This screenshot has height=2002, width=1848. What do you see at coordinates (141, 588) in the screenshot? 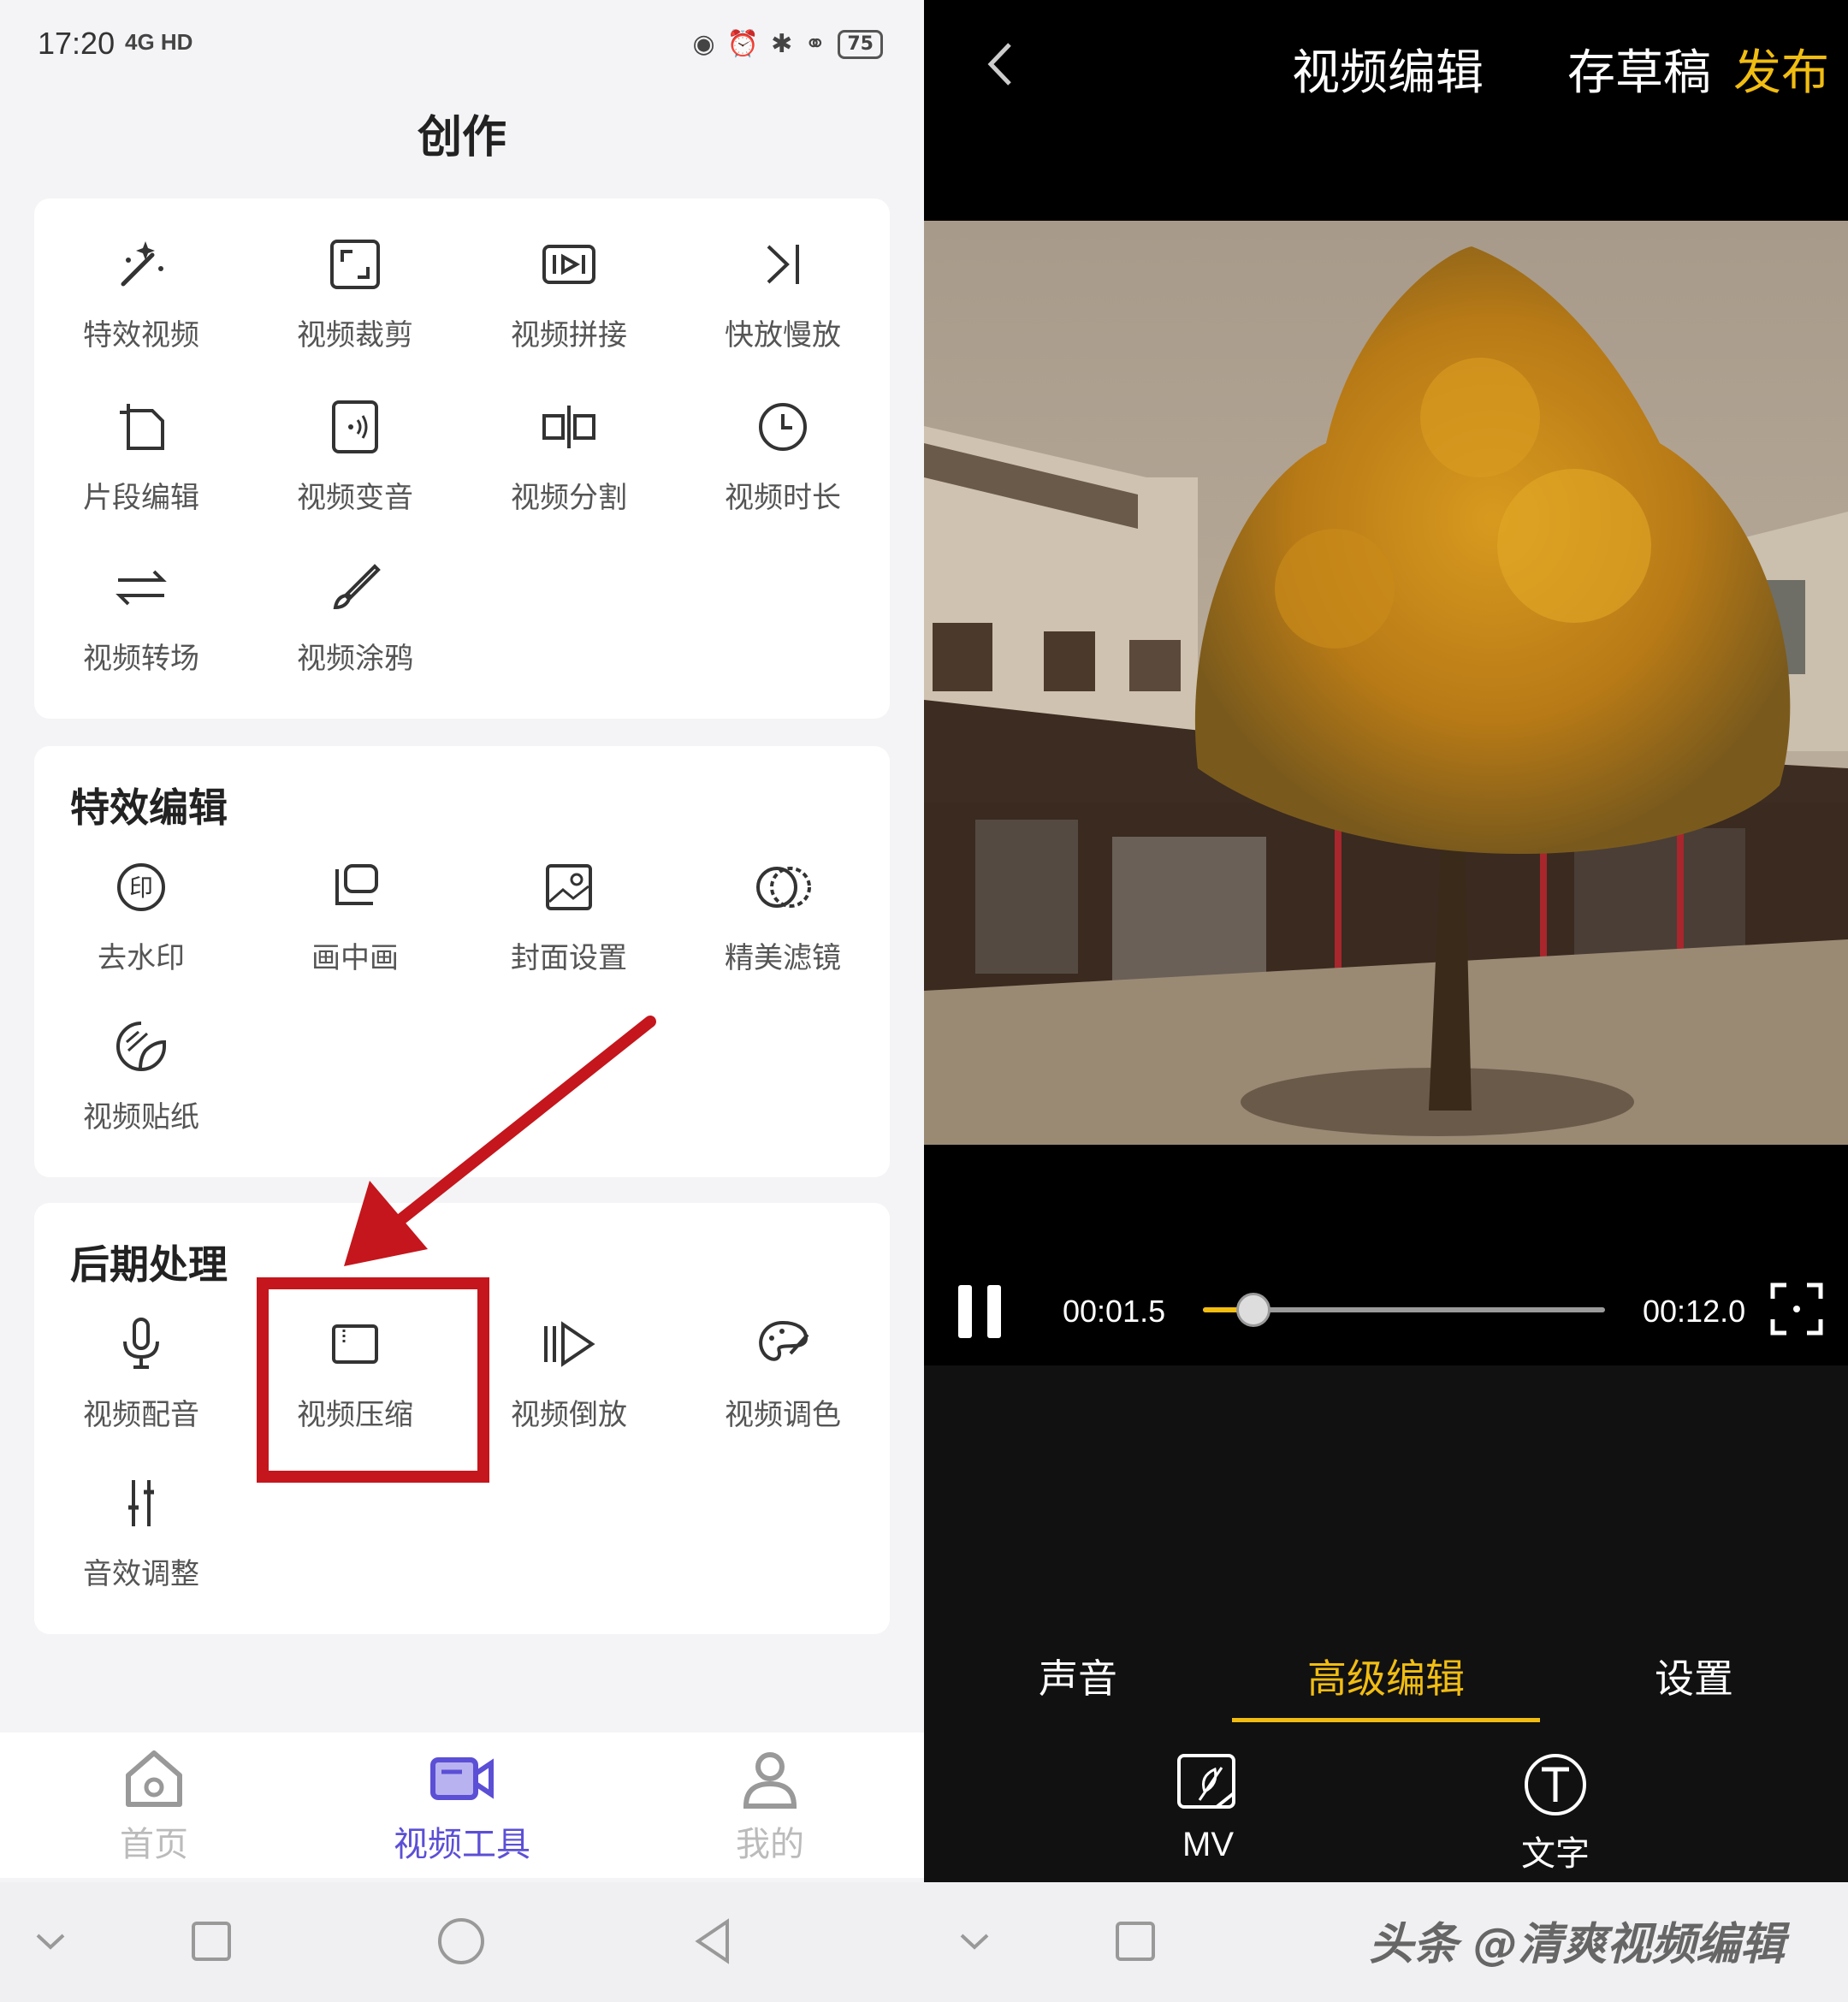
I see `transition-icon` at bounding box center [141, 588].